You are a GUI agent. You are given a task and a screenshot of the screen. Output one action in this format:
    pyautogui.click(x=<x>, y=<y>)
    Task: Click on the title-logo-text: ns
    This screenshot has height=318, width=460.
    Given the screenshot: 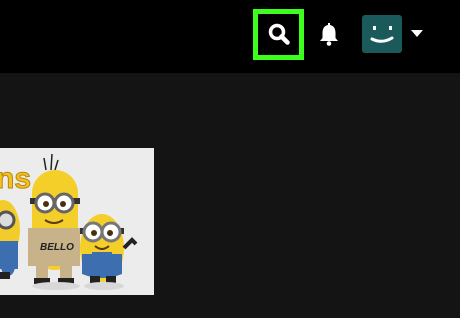 What is the action you would take?
    pyautogui.click(x=15, y=178)
    